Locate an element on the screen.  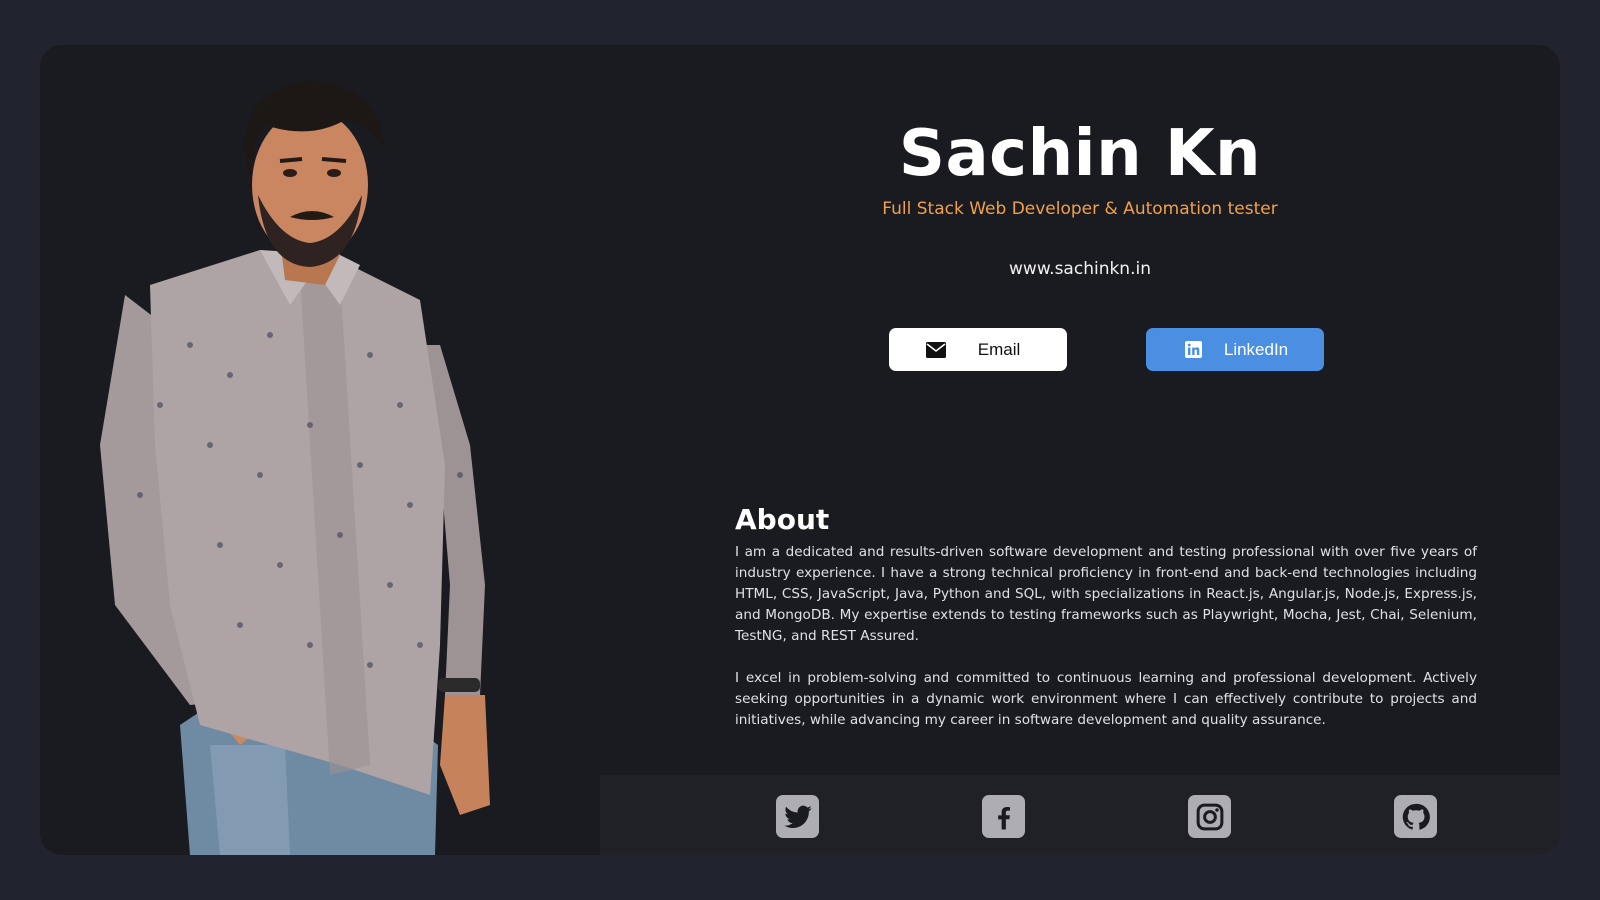
website-link: www.sachinkn.in is located at coordinates (1080, 269).